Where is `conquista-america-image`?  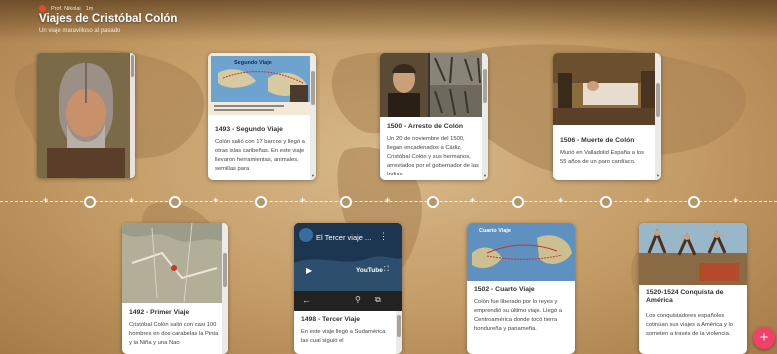 conquista-america-image is located at coordinates (693, 254).